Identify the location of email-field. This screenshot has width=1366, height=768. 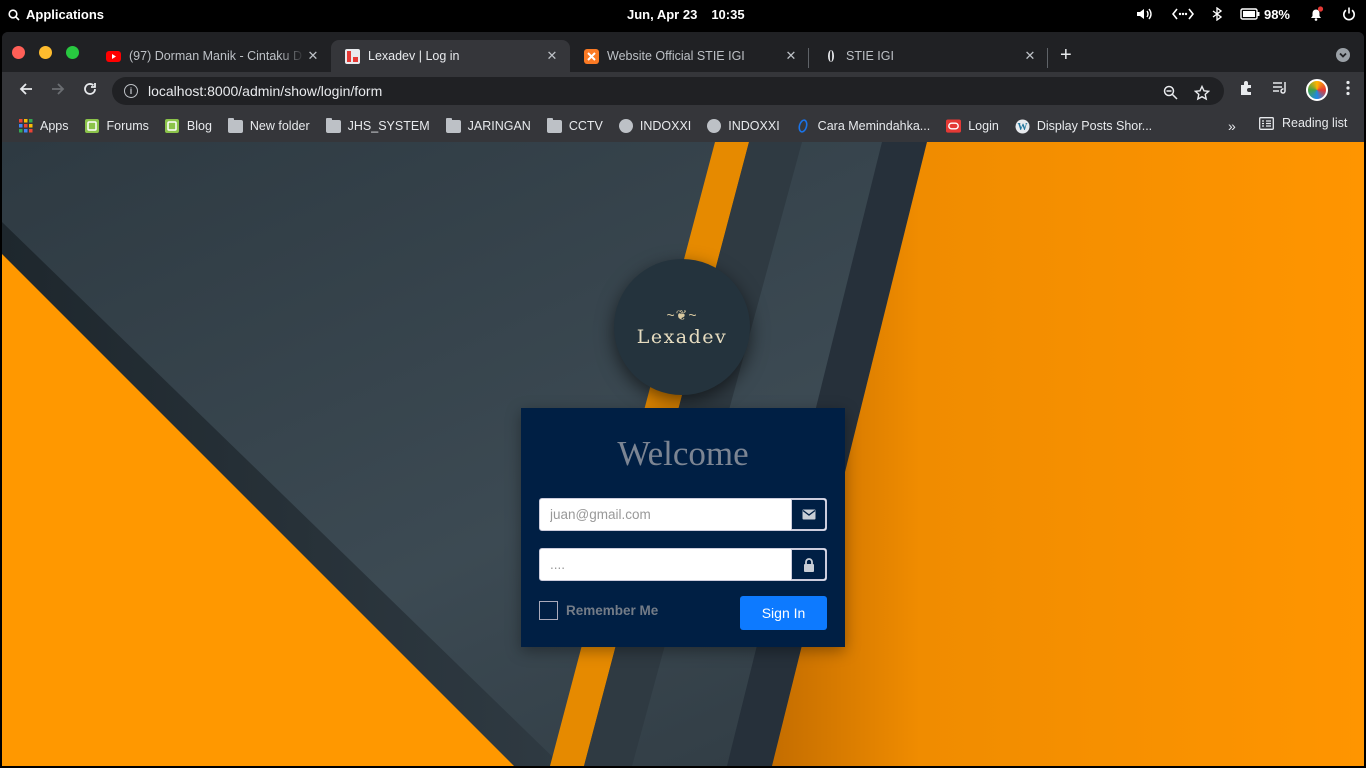
(683, 514).